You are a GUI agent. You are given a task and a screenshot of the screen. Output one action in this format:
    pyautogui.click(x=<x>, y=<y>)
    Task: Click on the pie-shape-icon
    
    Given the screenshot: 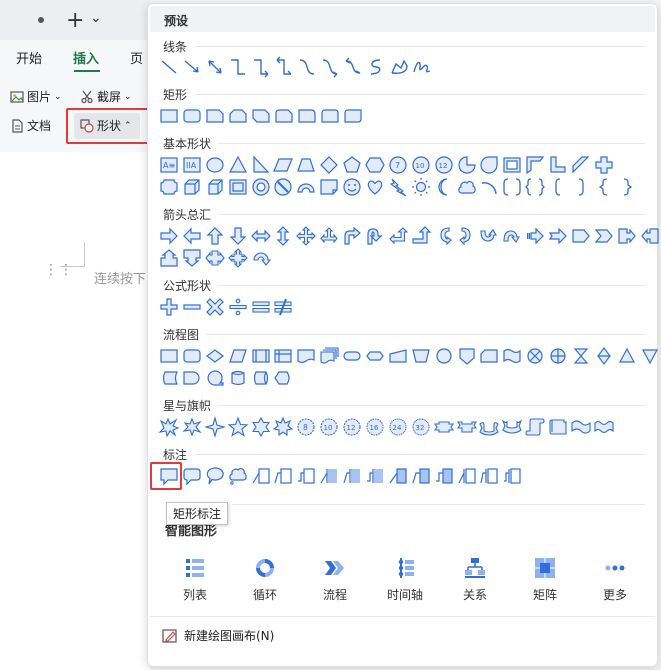 What is the action you would take?
    pyautogui.click(x=467, y=165)
    